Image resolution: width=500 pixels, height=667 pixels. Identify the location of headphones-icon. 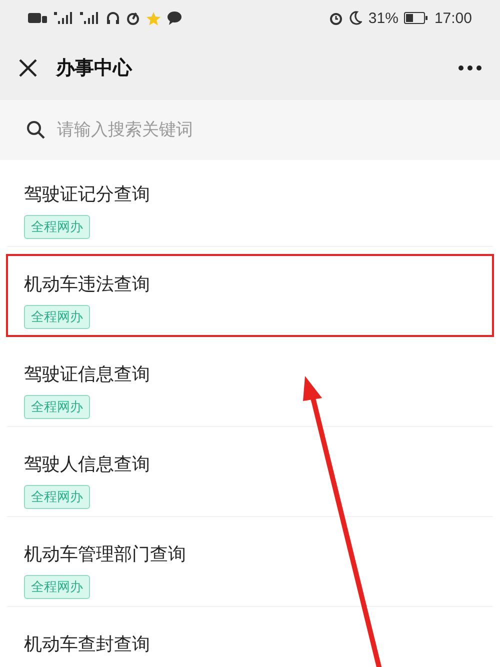
(113, 18).